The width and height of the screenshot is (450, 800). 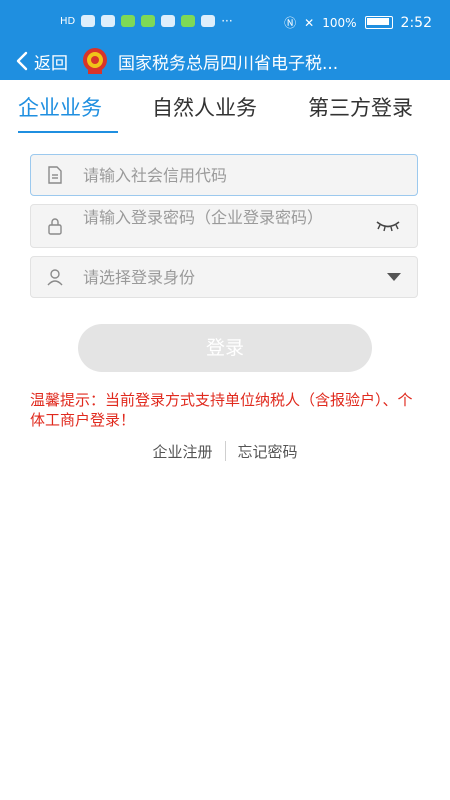 I want to click on more-icon: ···, so click(x=227, y=21).